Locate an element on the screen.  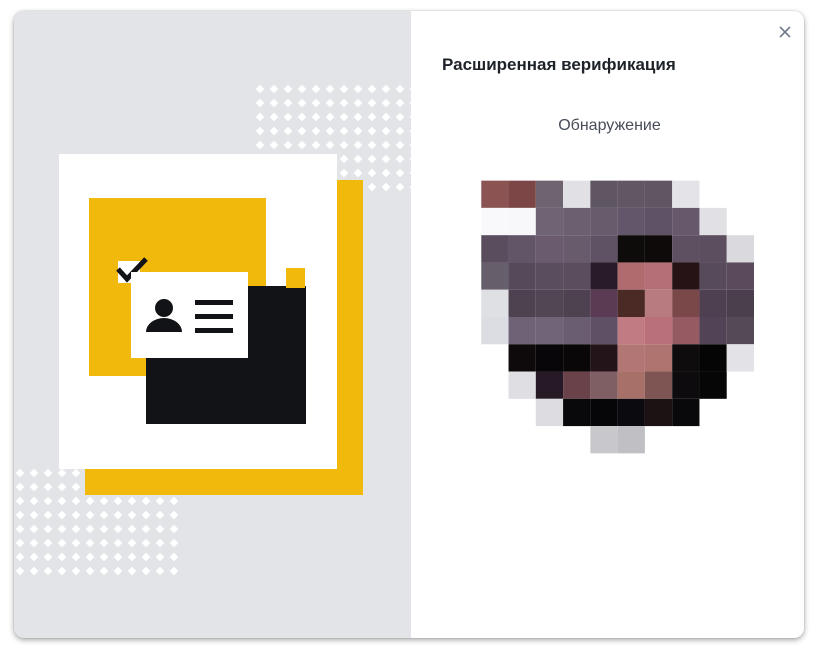
close-icon is located at coordinates (785, 32).